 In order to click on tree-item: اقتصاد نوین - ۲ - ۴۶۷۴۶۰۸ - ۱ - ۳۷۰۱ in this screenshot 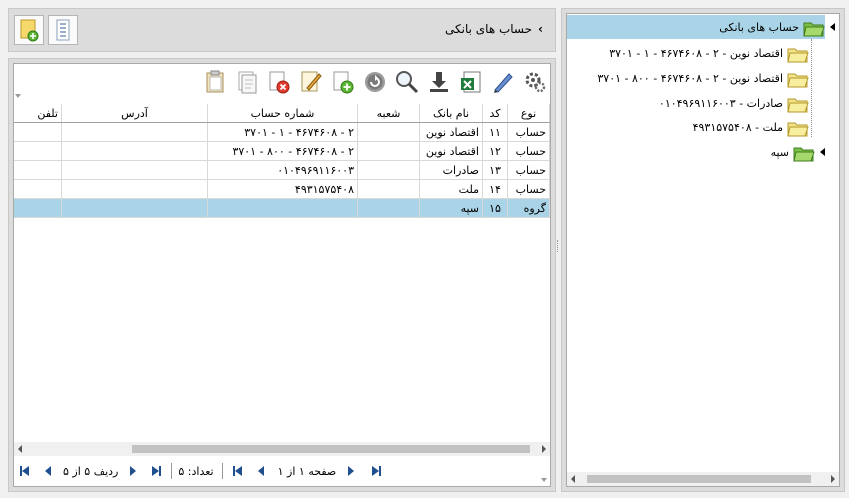, I will do `click(709, 53)`.